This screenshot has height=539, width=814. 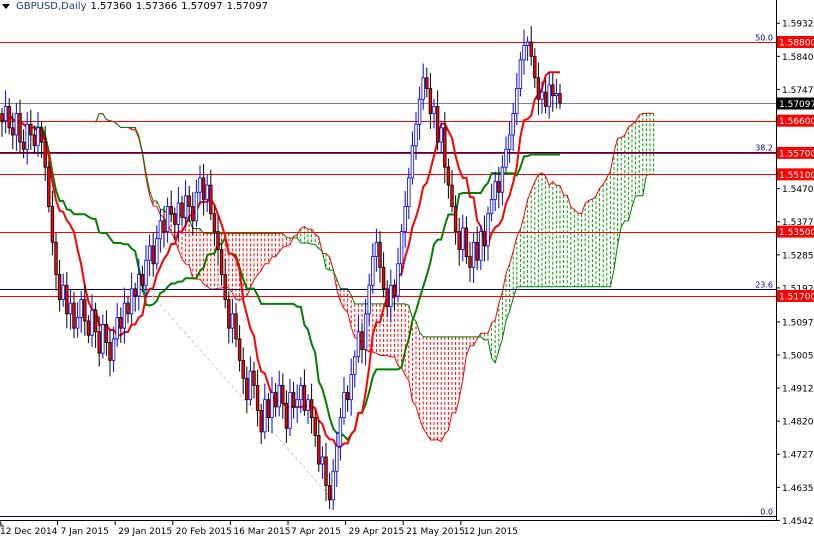 What do you see at coordinates (798, 423) in the screenshot?
I see `price-tick-label: 1.48200` at bounding box center [798, 423].